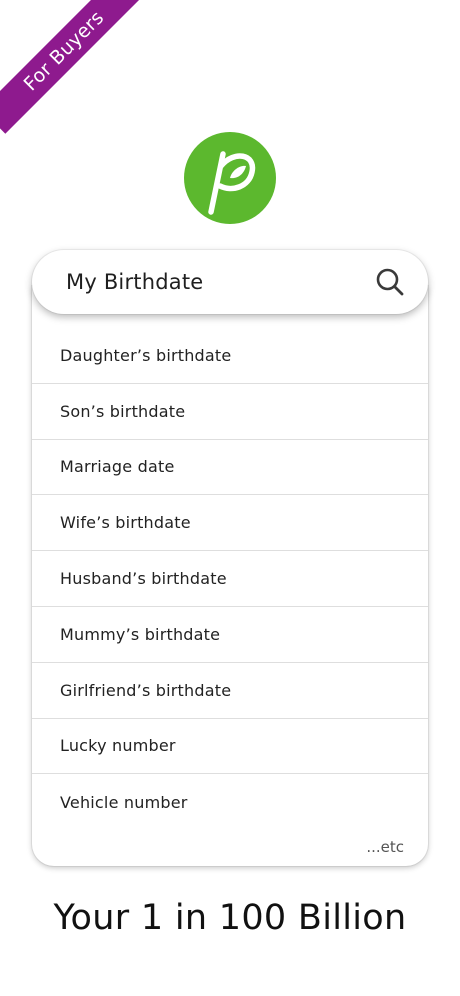 The width and height of the screenshot is (460, 996). I want to click on search-bar: My Birthdate, so click(230, 282).